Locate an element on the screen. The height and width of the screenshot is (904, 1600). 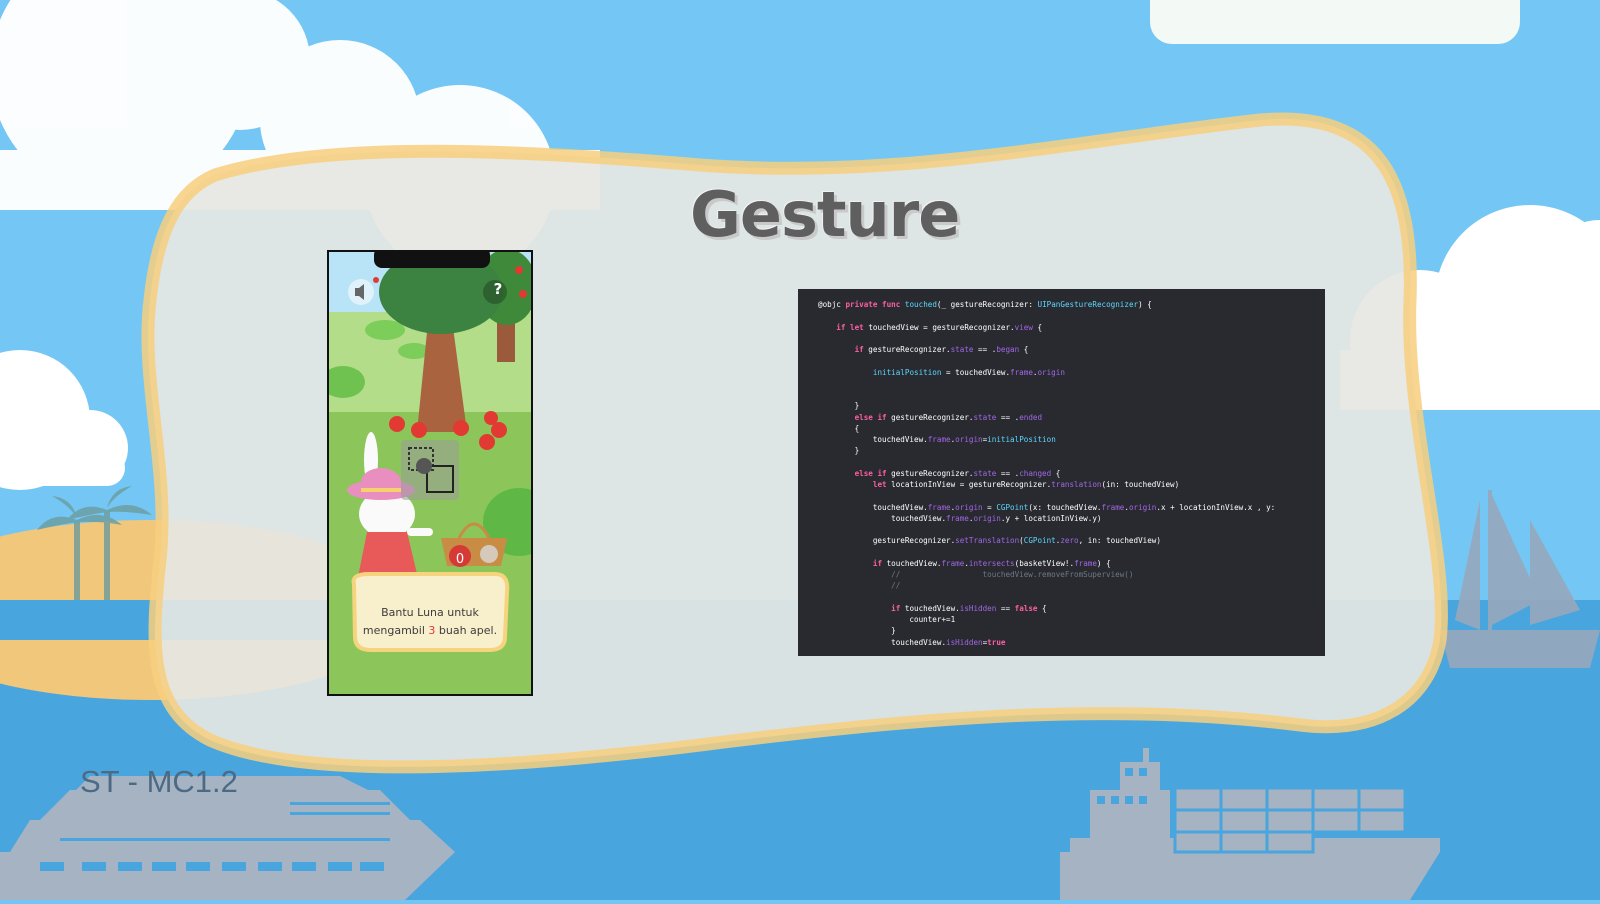
instruction-text: Bantu Luna untuk mengambil 3 buah apel. is located at coordinates (430, 622).